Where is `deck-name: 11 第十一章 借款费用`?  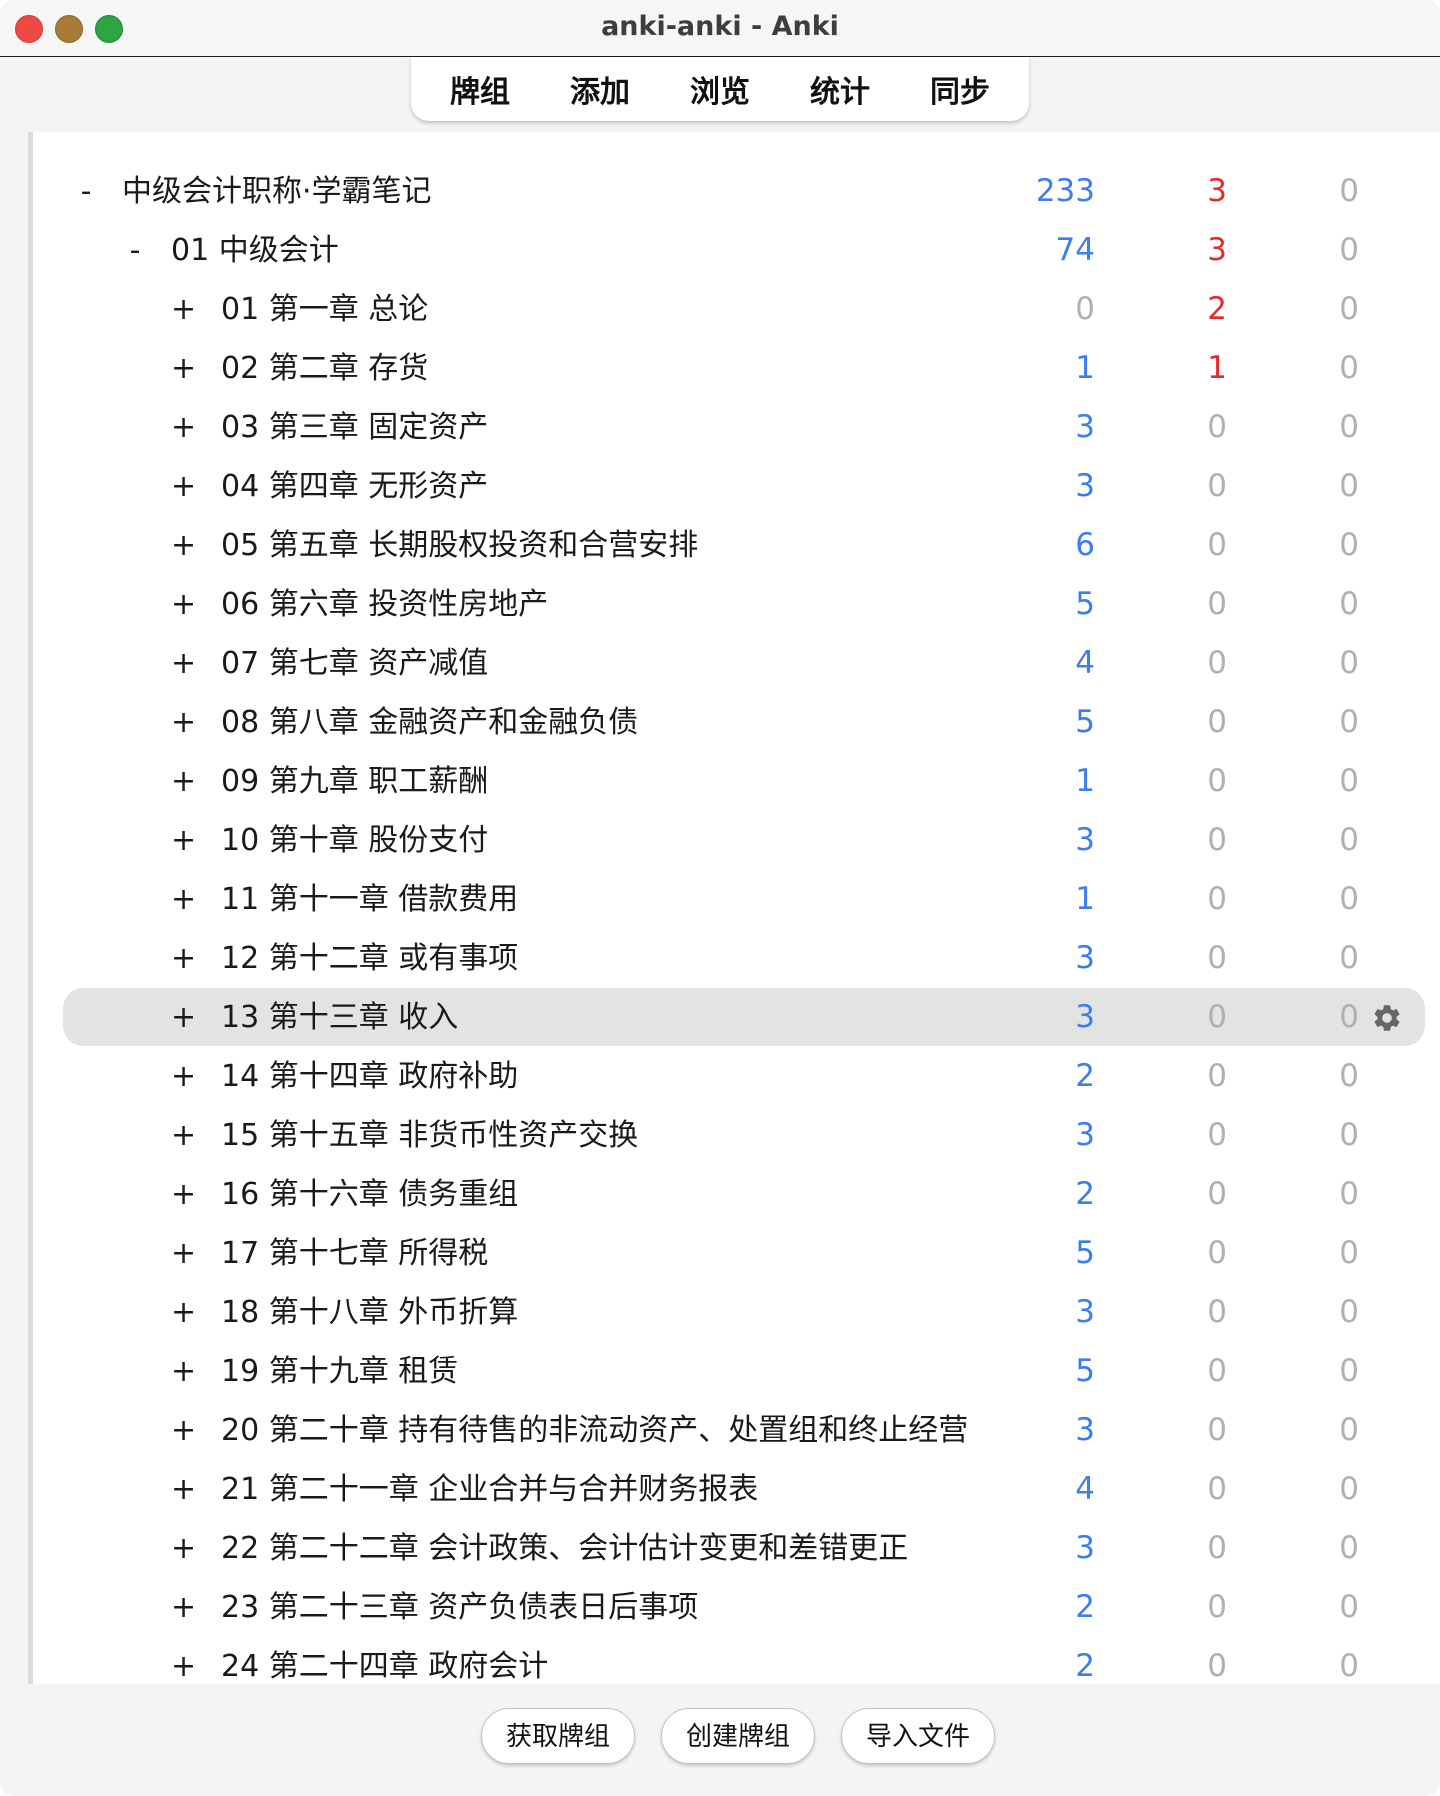 deck-name: 11 第十一章 借款费用 is located at coordinates (369, 899).